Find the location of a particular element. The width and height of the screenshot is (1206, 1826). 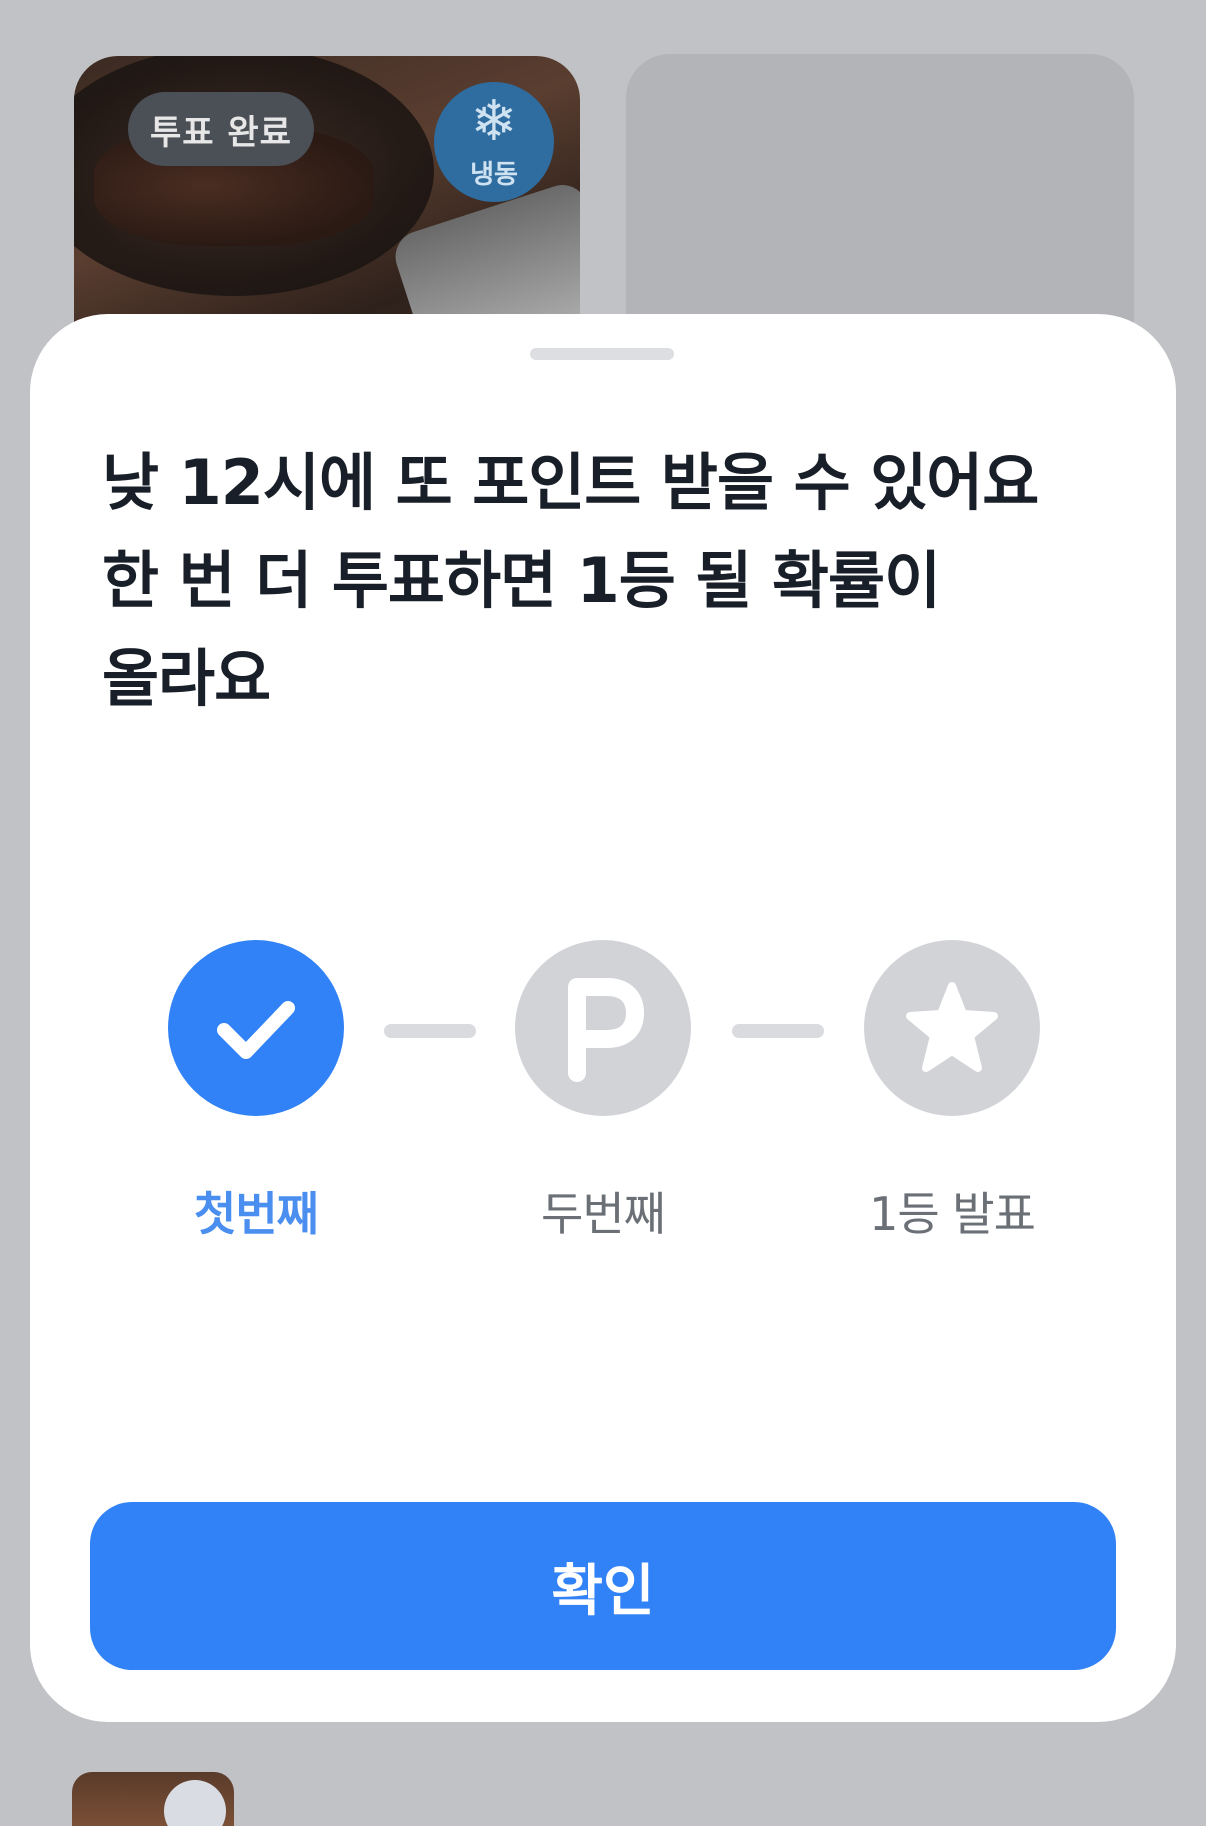

frozen-badge-label: 냉동 is located at coordinates (494, 174).